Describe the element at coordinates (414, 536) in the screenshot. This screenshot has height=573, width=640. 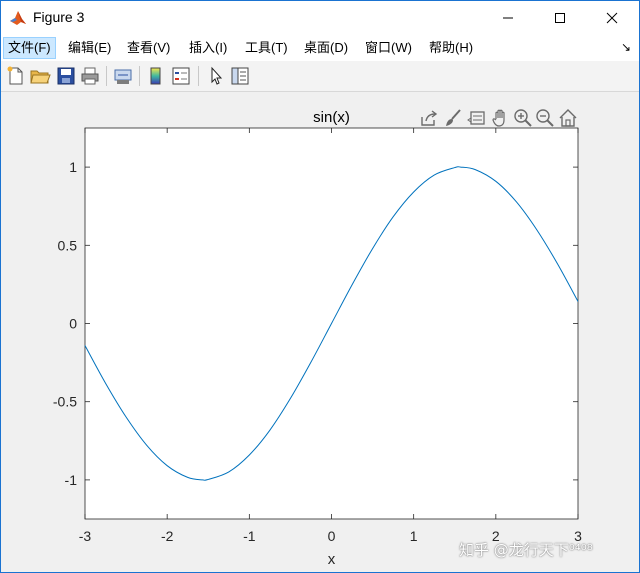
I see `x-tick-label: 1` at that location.